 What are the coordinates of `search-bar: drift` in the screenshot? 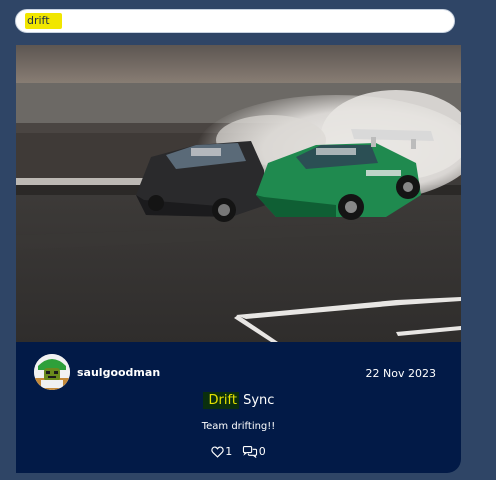 It's located at (235, 21).